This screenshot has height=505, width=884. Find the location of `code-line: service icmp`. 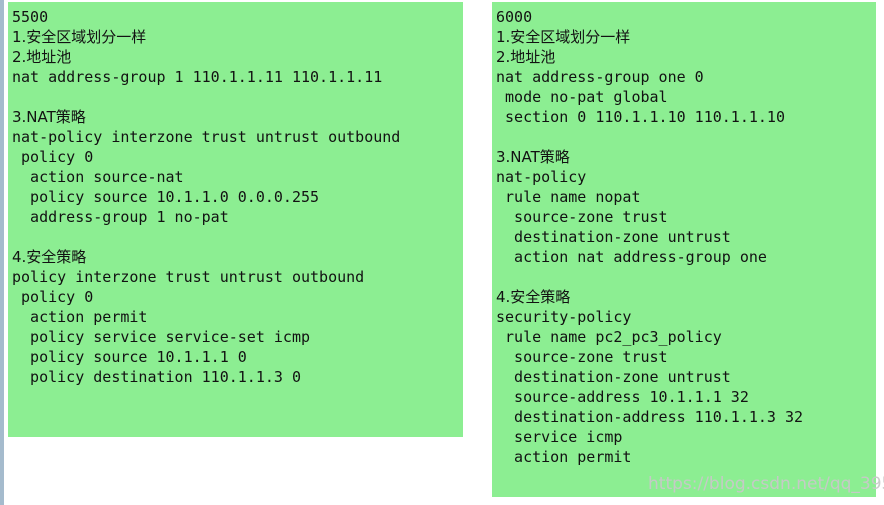

code-line: service icmp is located at coordinates (559, 437).